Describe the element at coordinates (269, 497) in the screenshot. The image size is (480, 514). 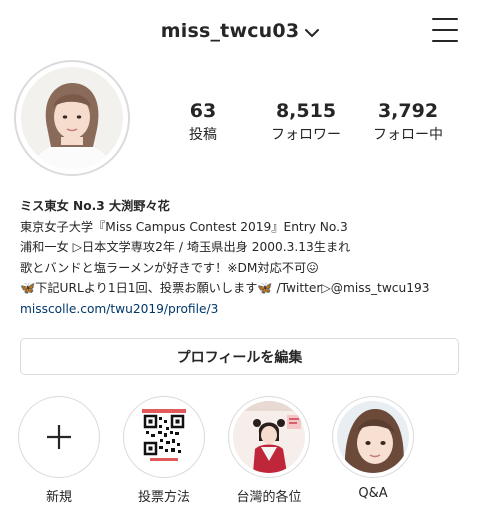
I see `highlight-label: 台灣的各位` at that location.